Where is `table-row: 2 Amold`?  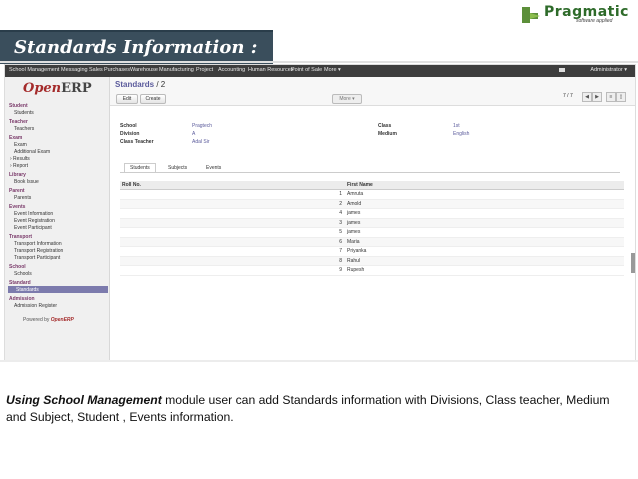
table-row: 2 Amold is located at coordinates (372, 204).